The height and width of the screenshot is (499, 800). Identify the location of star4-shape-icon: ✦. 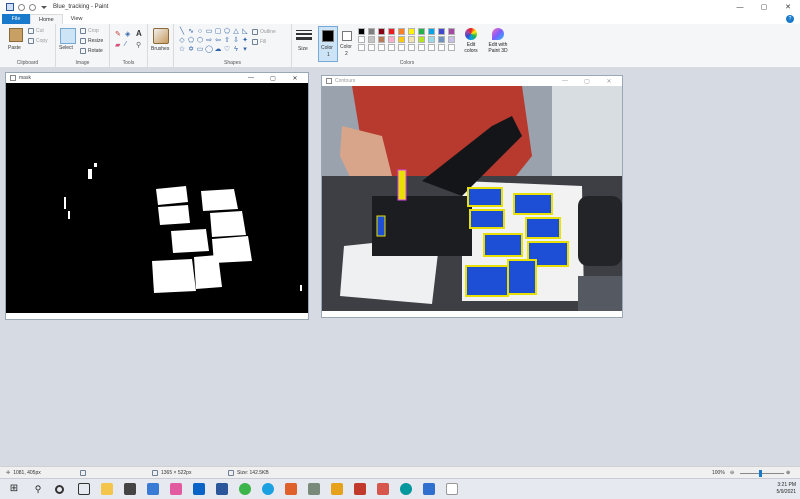
(245, 41).